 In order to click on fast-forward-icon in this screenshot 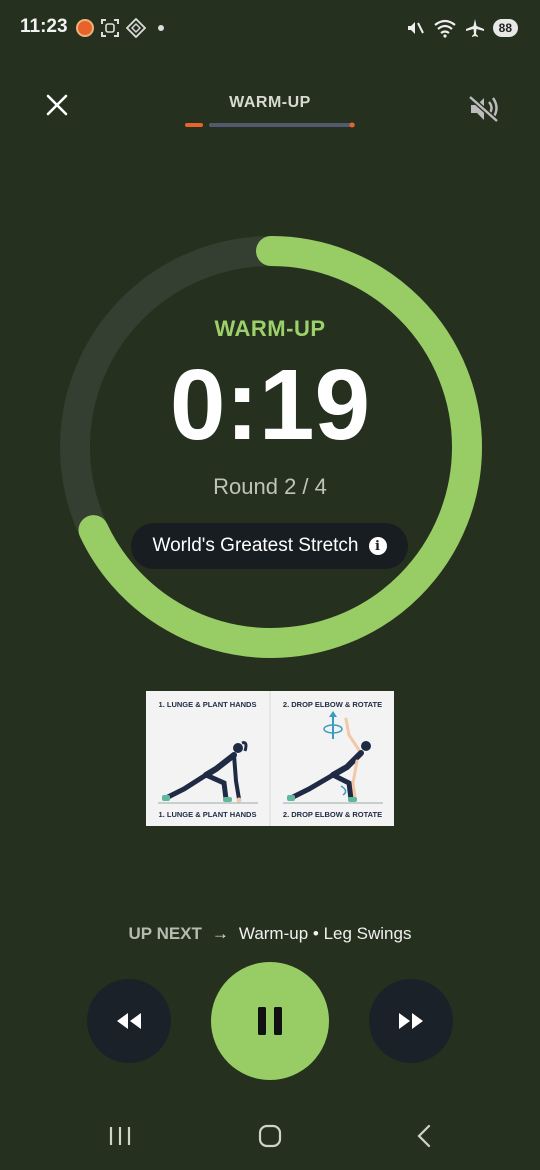, I will do `click(411, 1021)`.